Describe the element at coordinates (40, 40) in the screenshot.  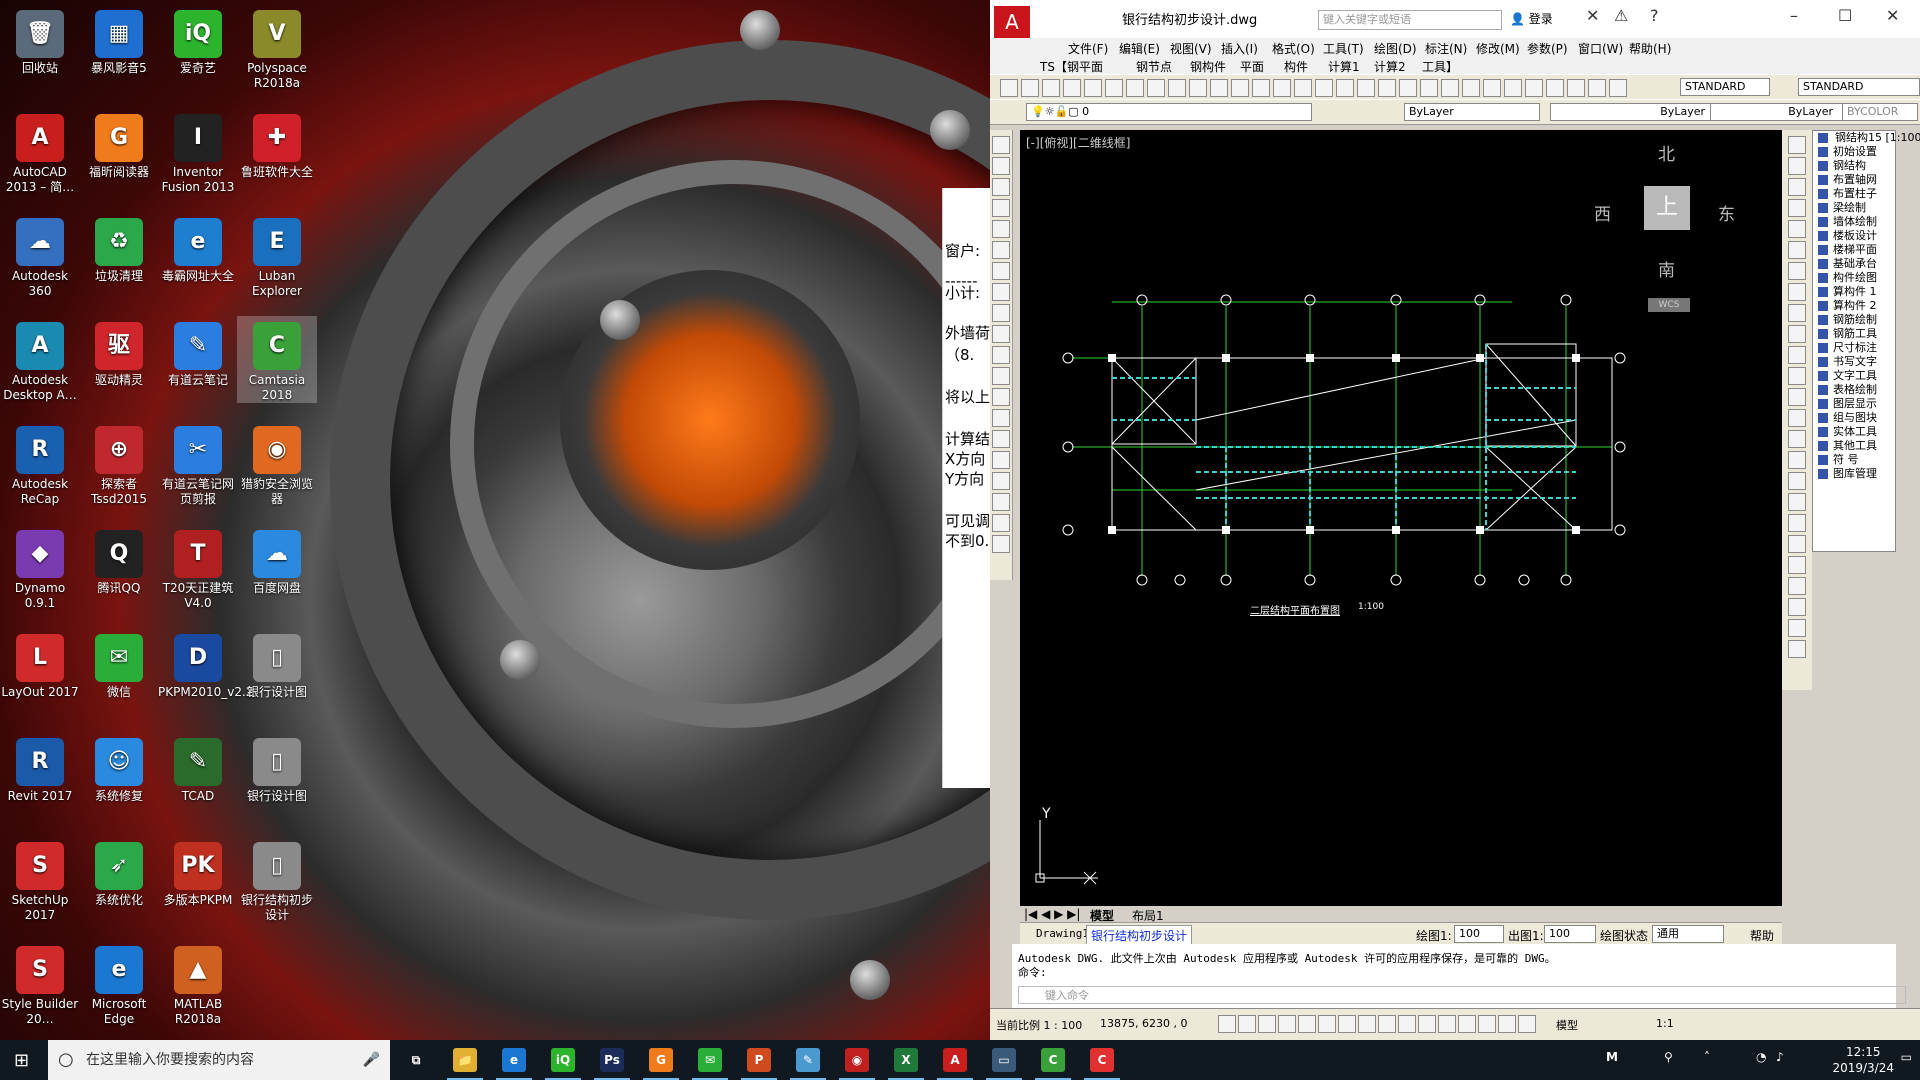
I see `desktop-icon: 🗑 回收站` at that location.